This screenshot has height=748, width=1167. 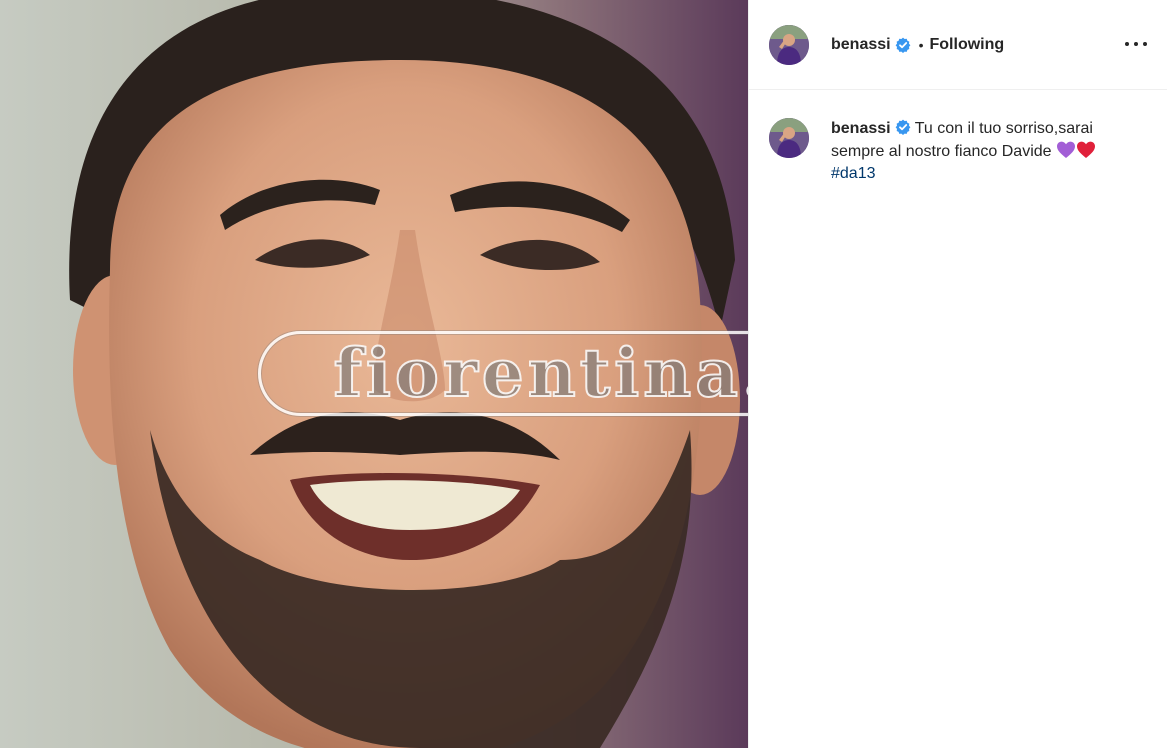 What do you see at coordinates (853, 173) in the screenshot?
I see `hashtag-link: #da13` at bounding box center [853, 173].